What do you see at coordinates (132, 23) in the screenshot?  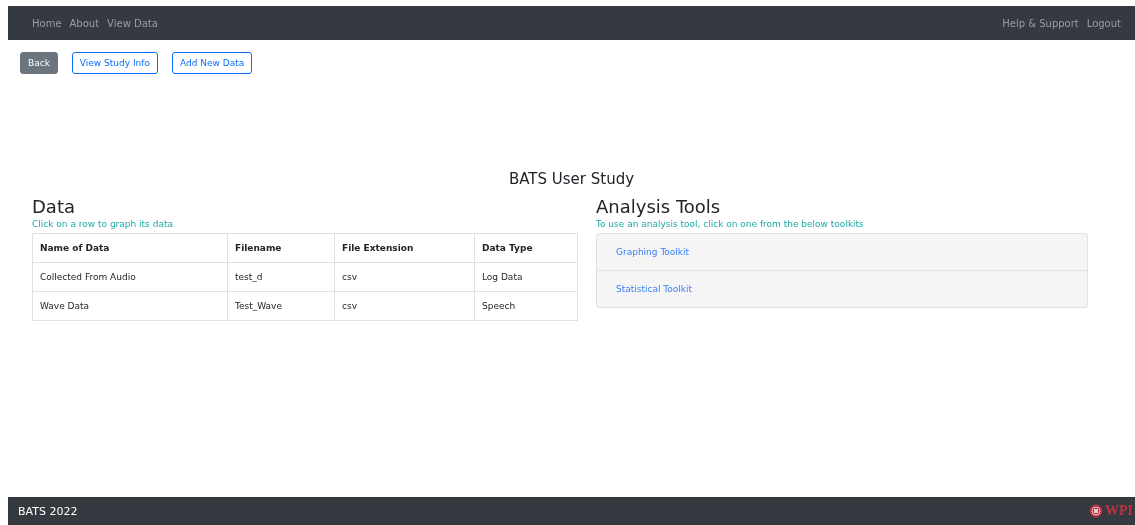 I see `nav-link: View Data` at bounding box center [132, 23].